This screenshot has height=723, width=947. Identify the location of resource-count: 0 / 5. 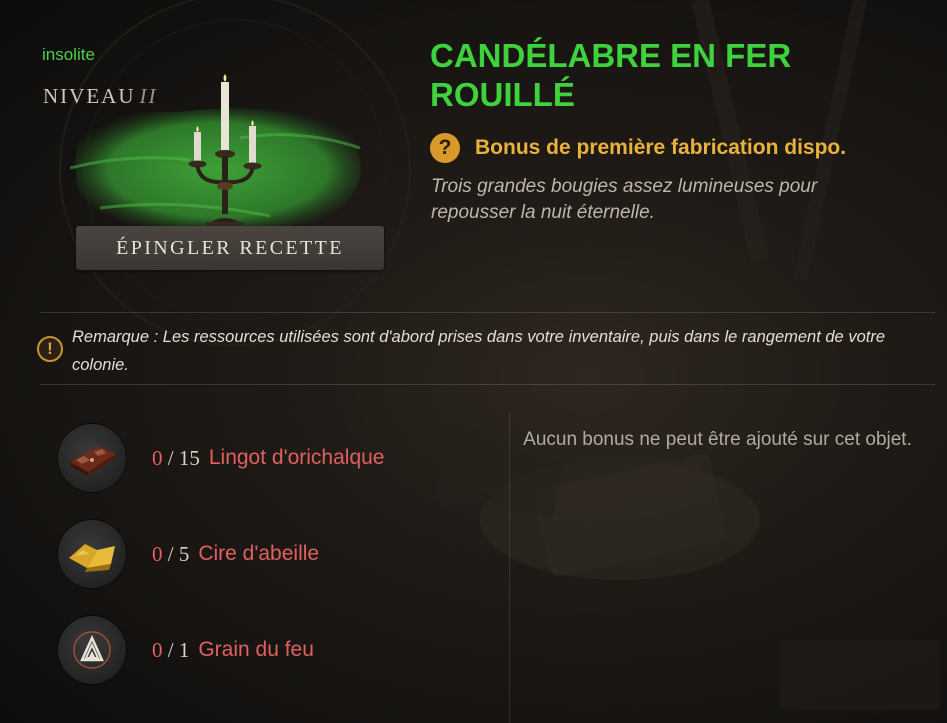
(171, 553).